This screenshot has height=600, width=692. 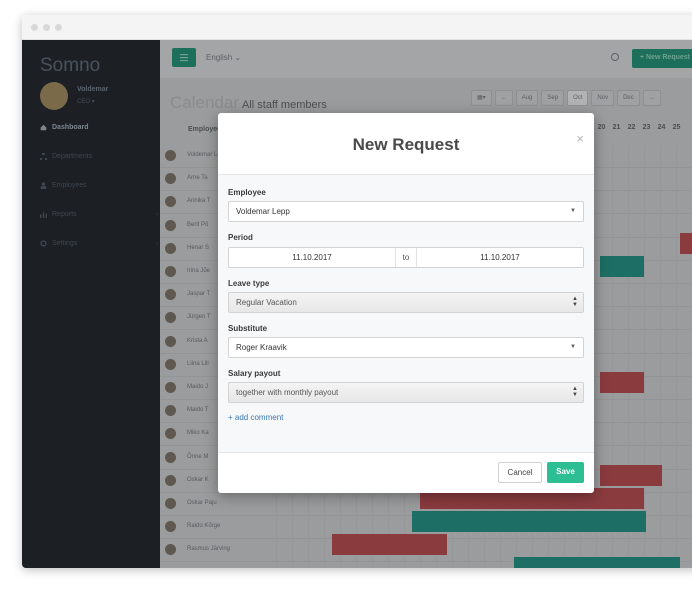 What do you see at coordinates (198, 387) in the screenshot?
I see `employee-name: Maido J` at bounding box center [198, 387].